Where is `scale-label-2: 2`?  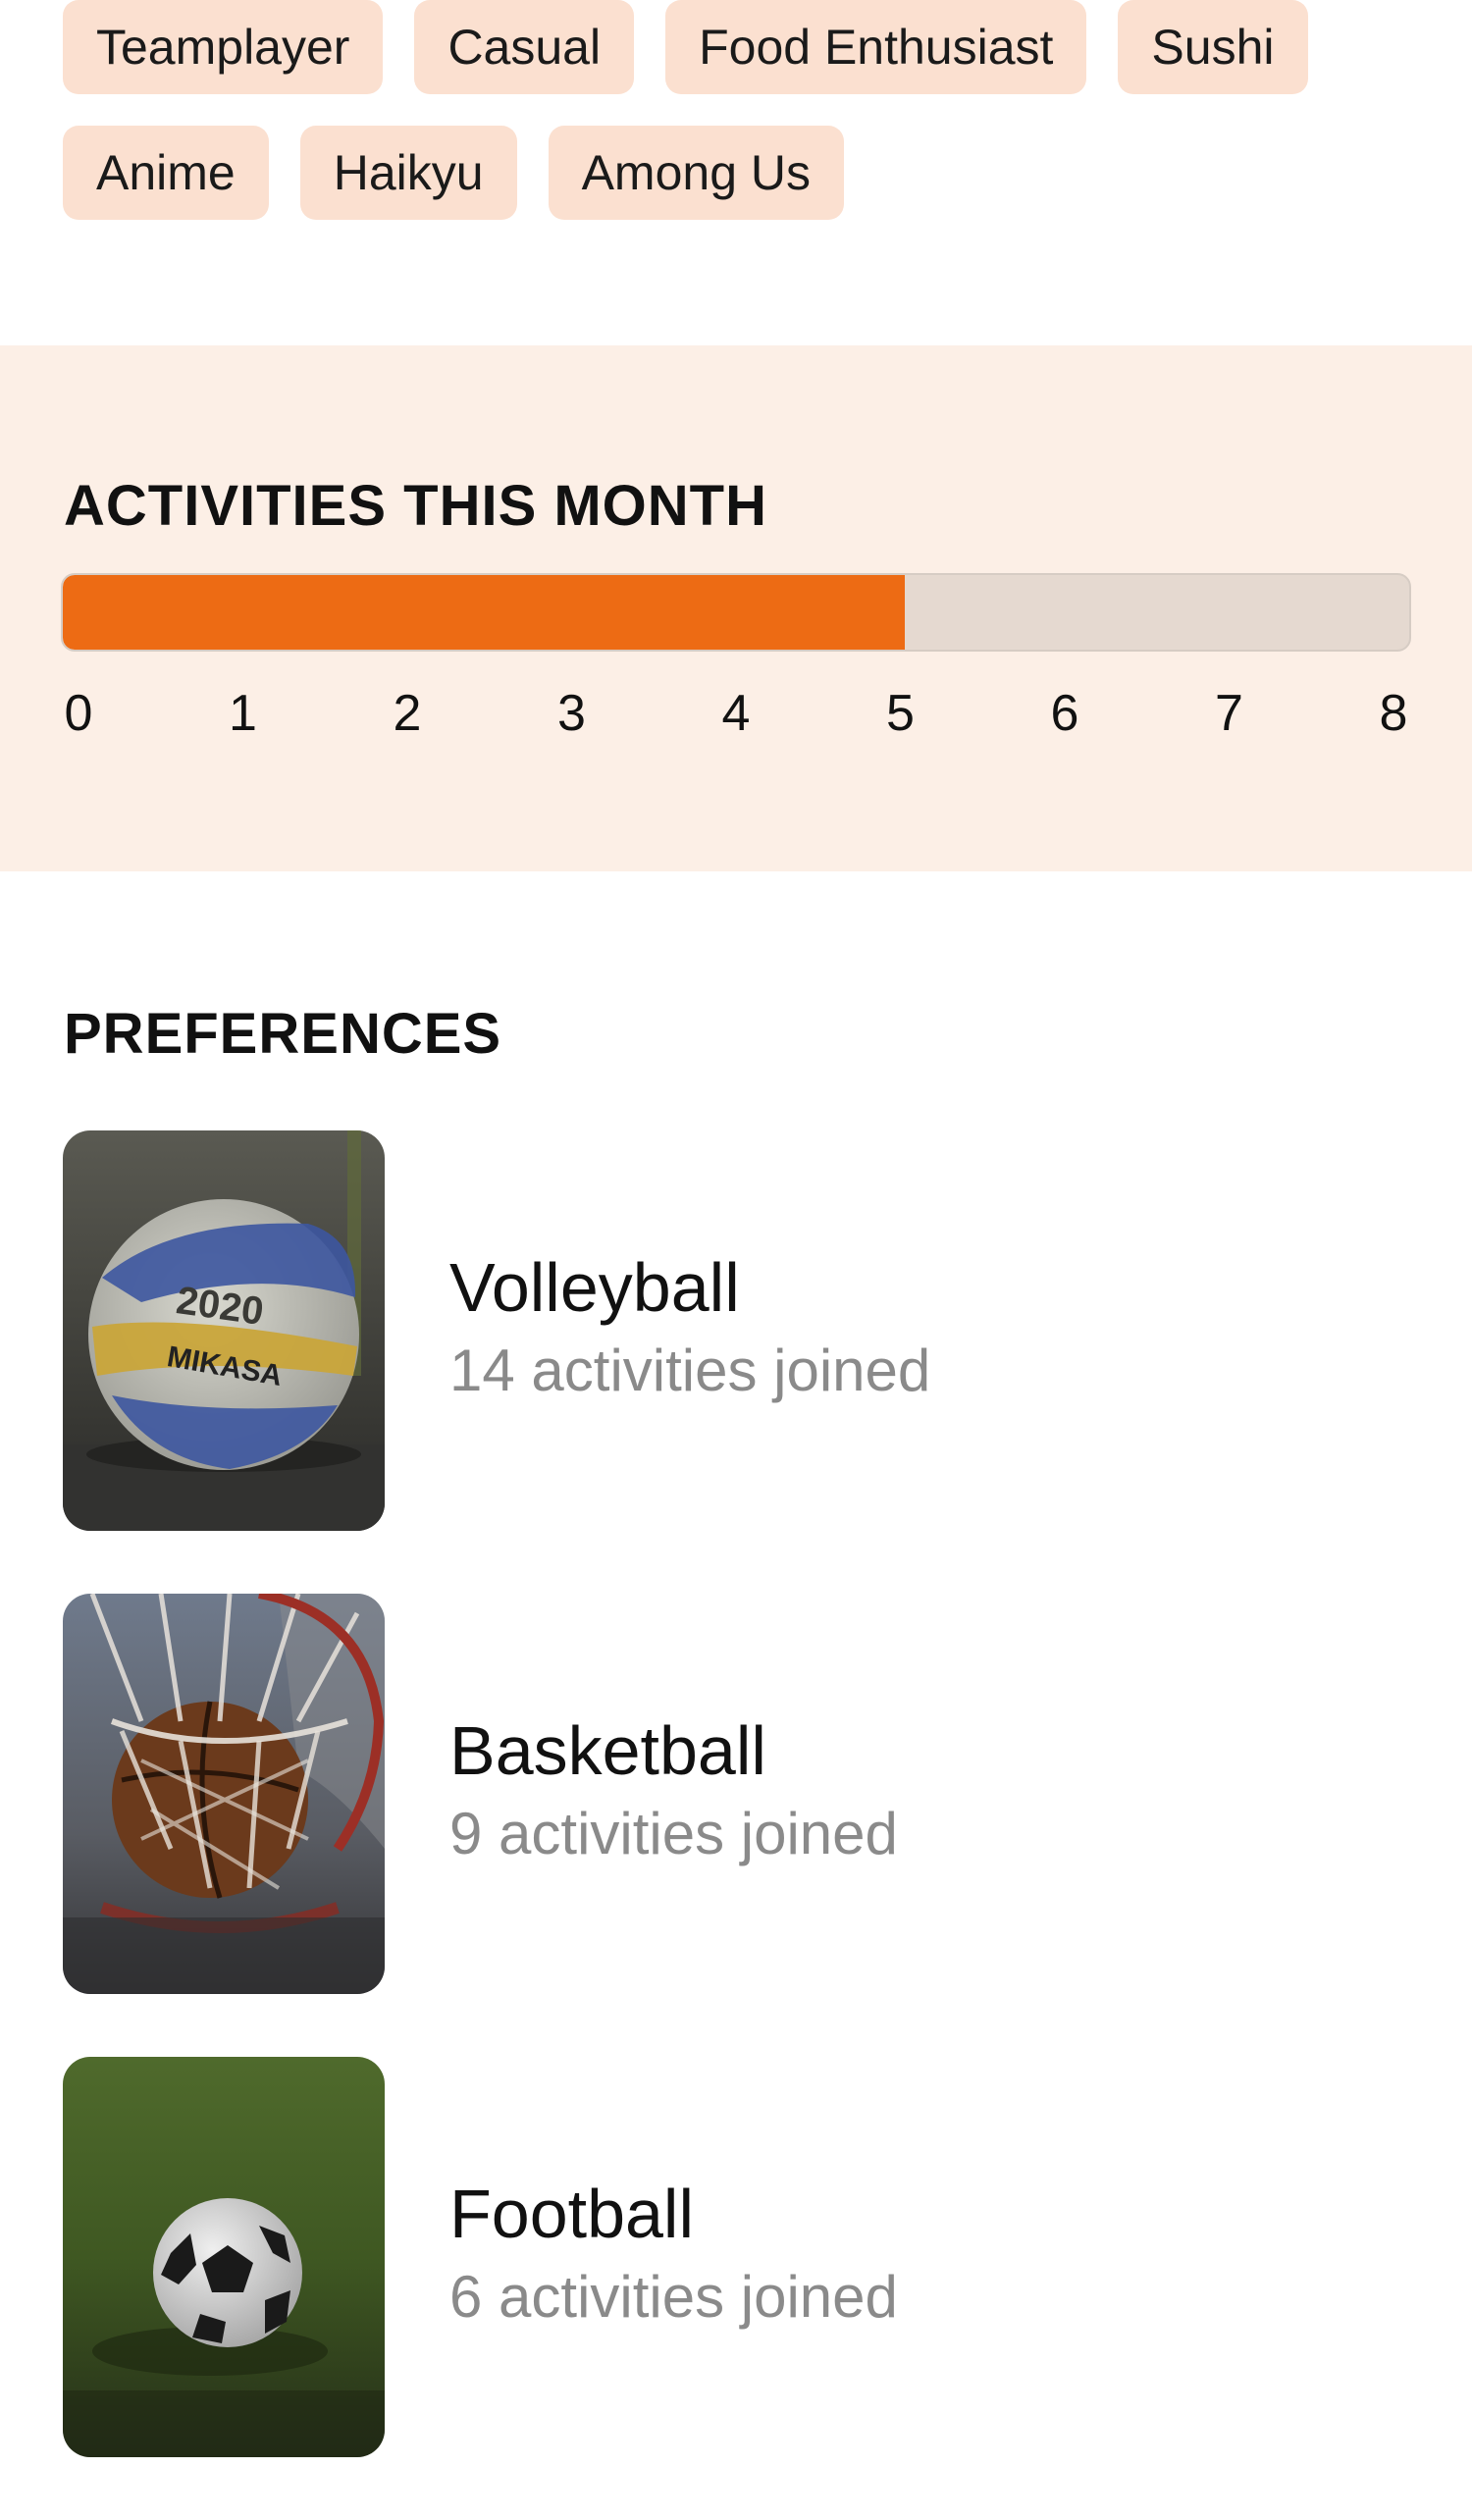
scale-label-2: 2 is located at coordinates (407, 713).